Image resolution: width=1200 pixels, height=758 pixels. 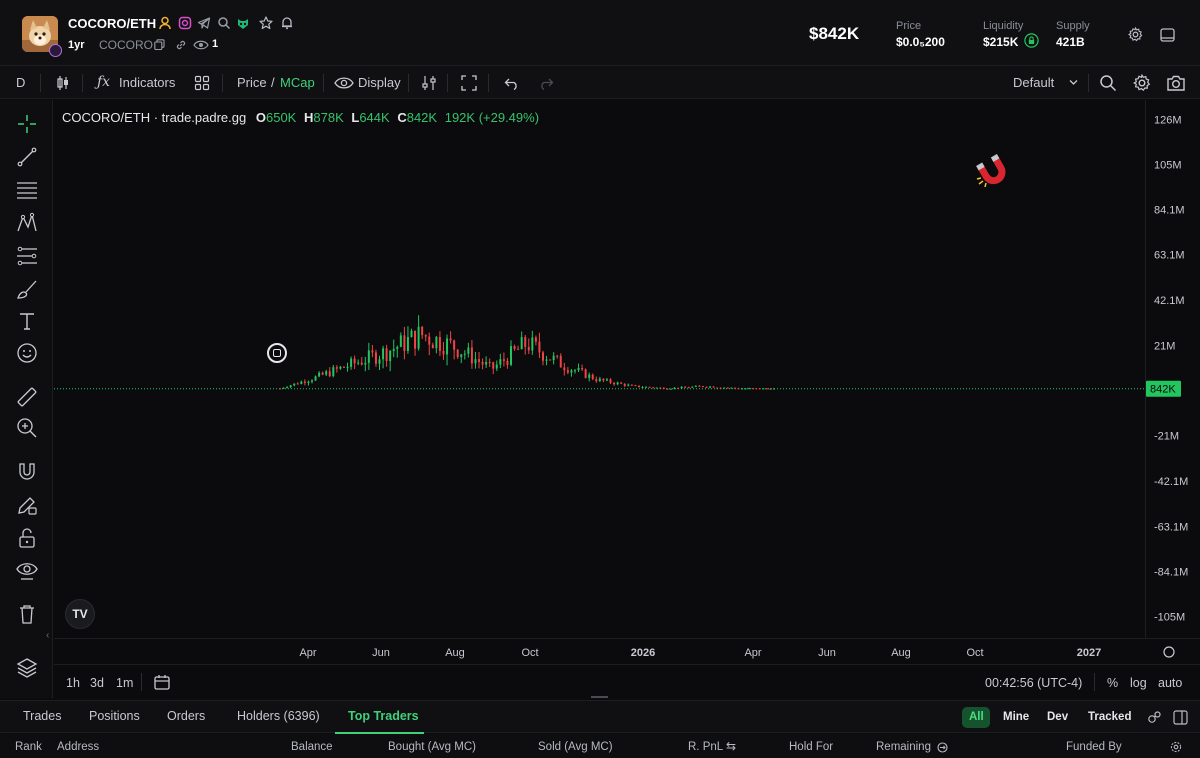 I want to click on ruler-icon, so click(x=27, y=397).